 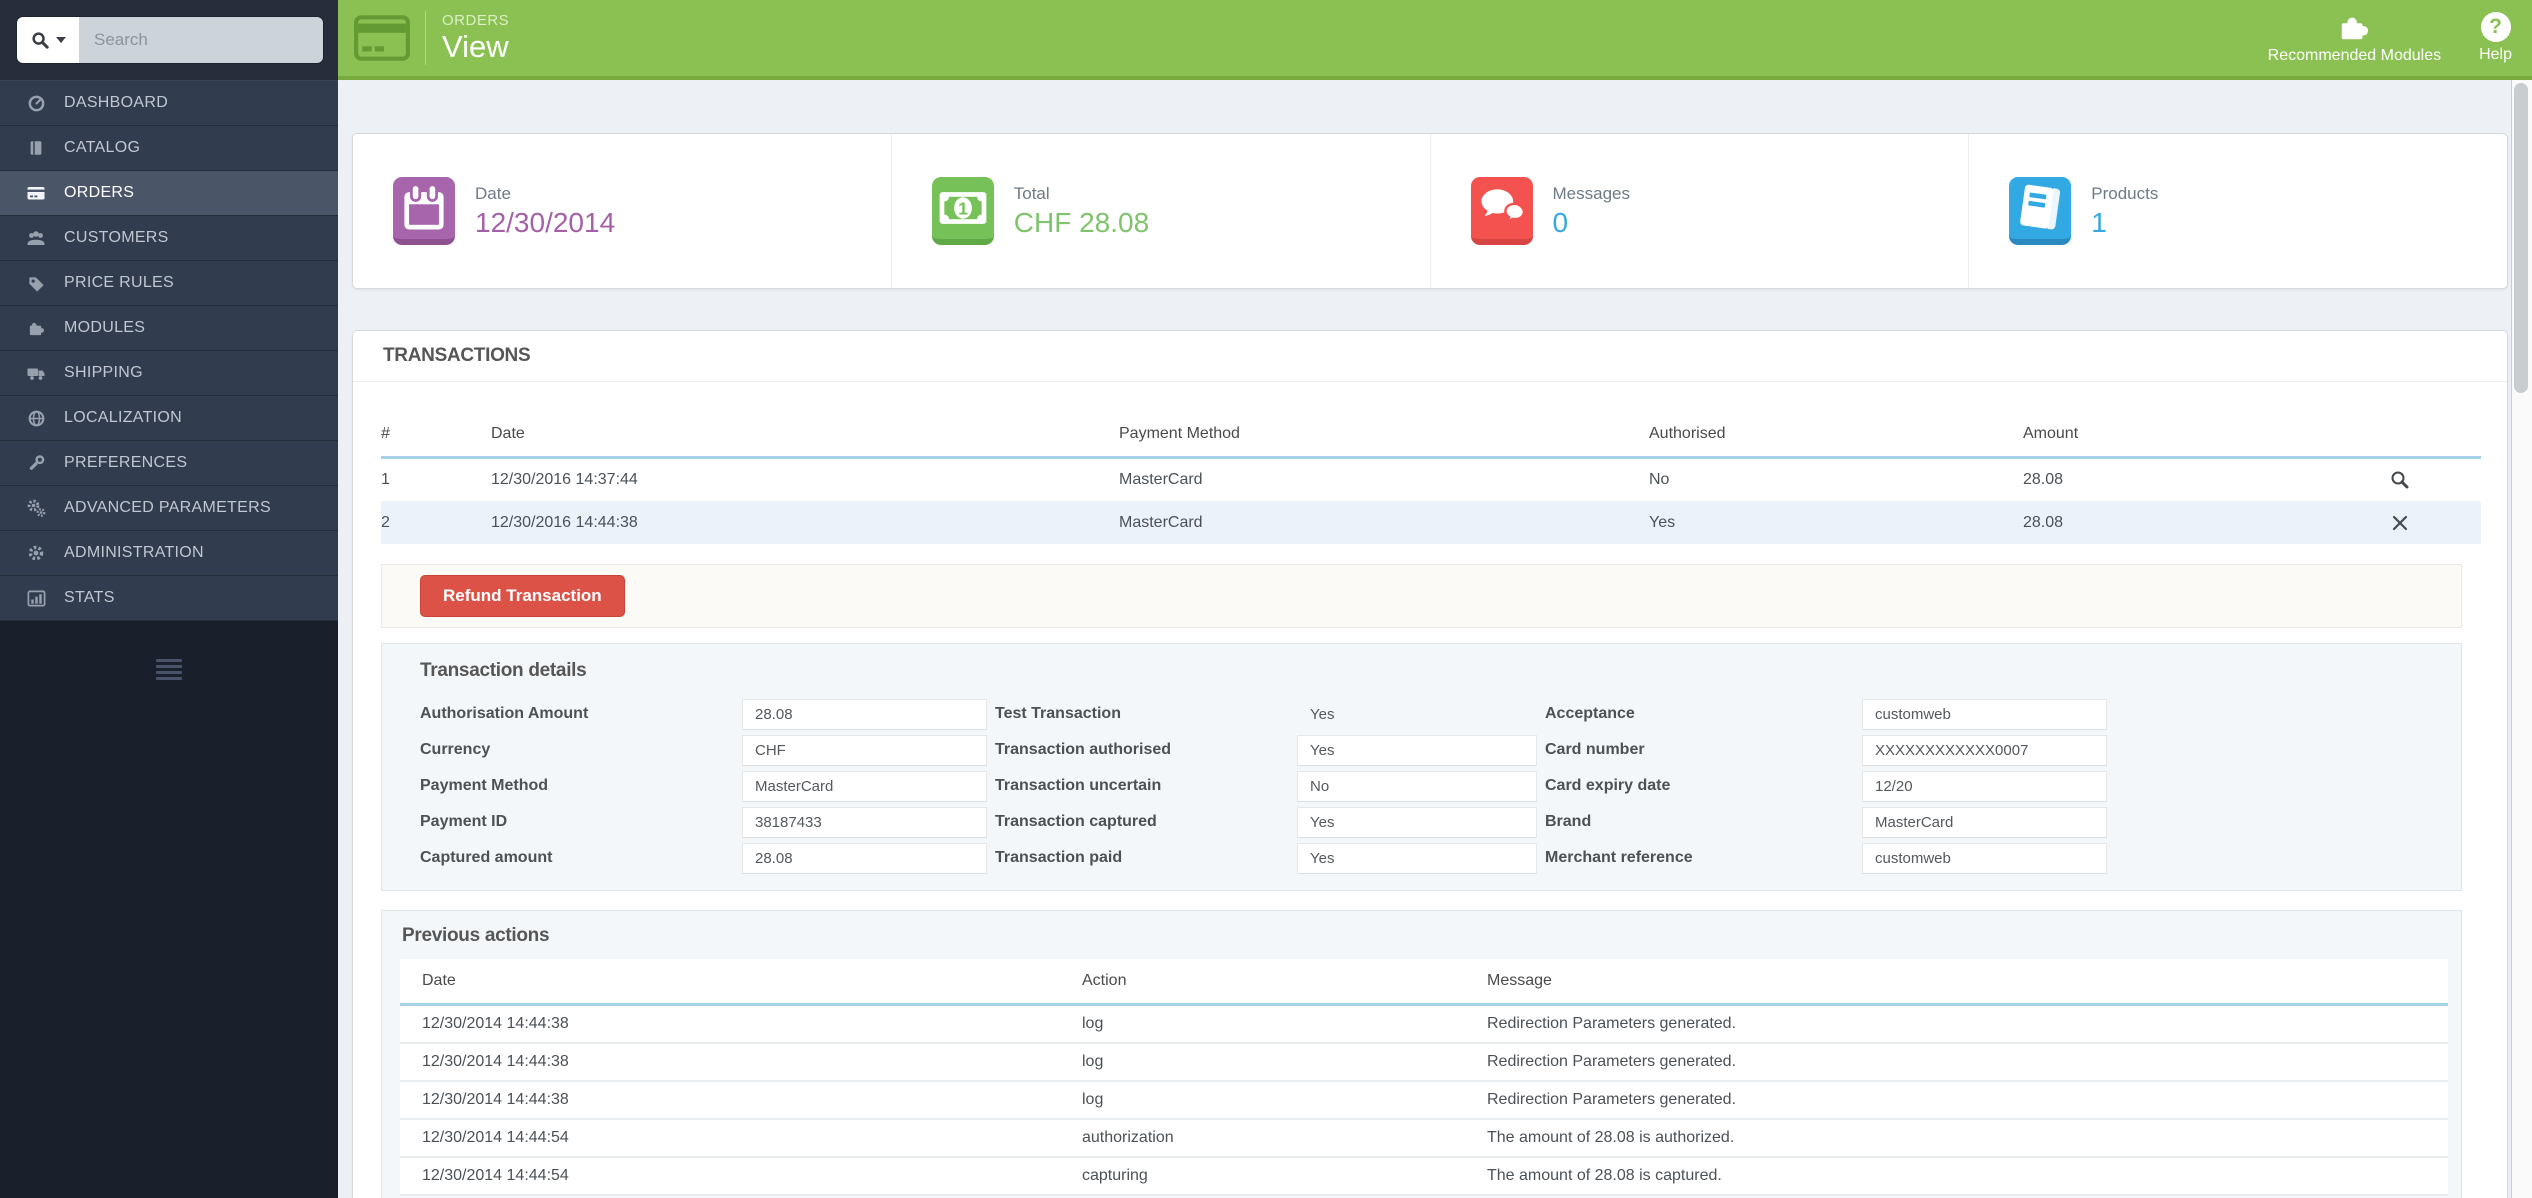 What do you see at coordinates (1059, 857) in the screenshot?
I see `detail-label: Transaction paid` at bounding box center [1059, 857].